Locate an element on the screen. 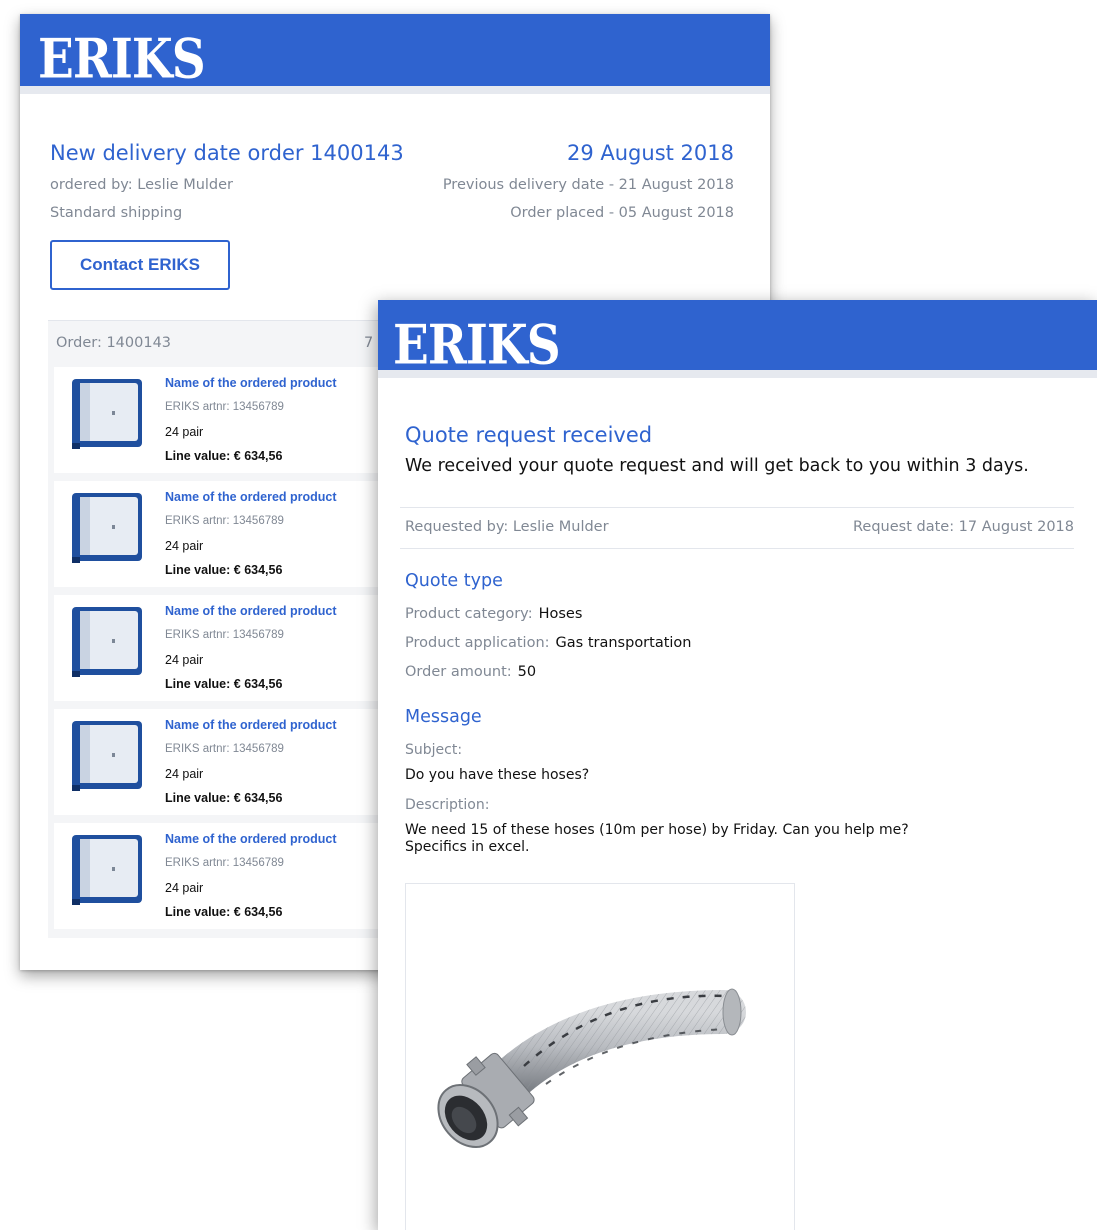 This screenshot has width=1097, height=1230. contact-eriks-button: Contact ERIKS is located at coordinates (140, 265).